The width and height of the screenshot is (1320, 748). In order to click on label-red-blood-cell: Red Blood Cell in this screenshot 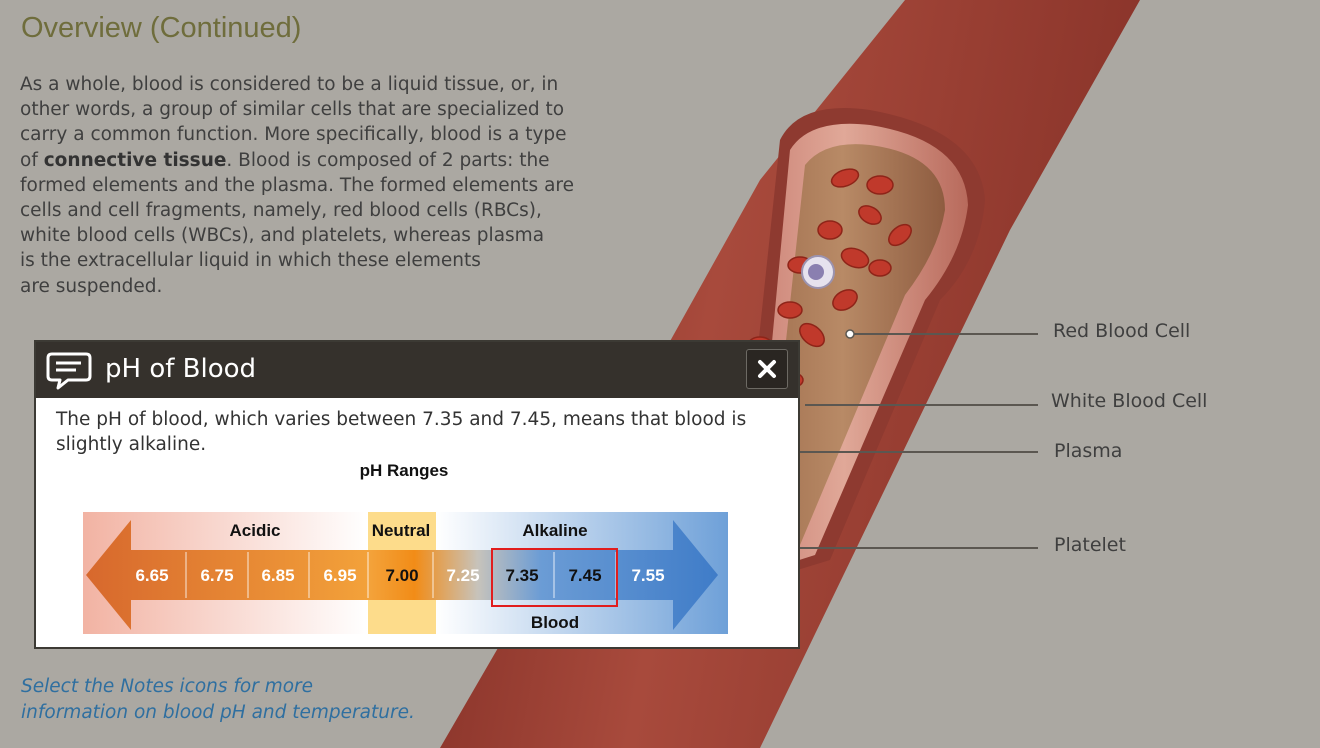, I will do `click(1122, 331)`.